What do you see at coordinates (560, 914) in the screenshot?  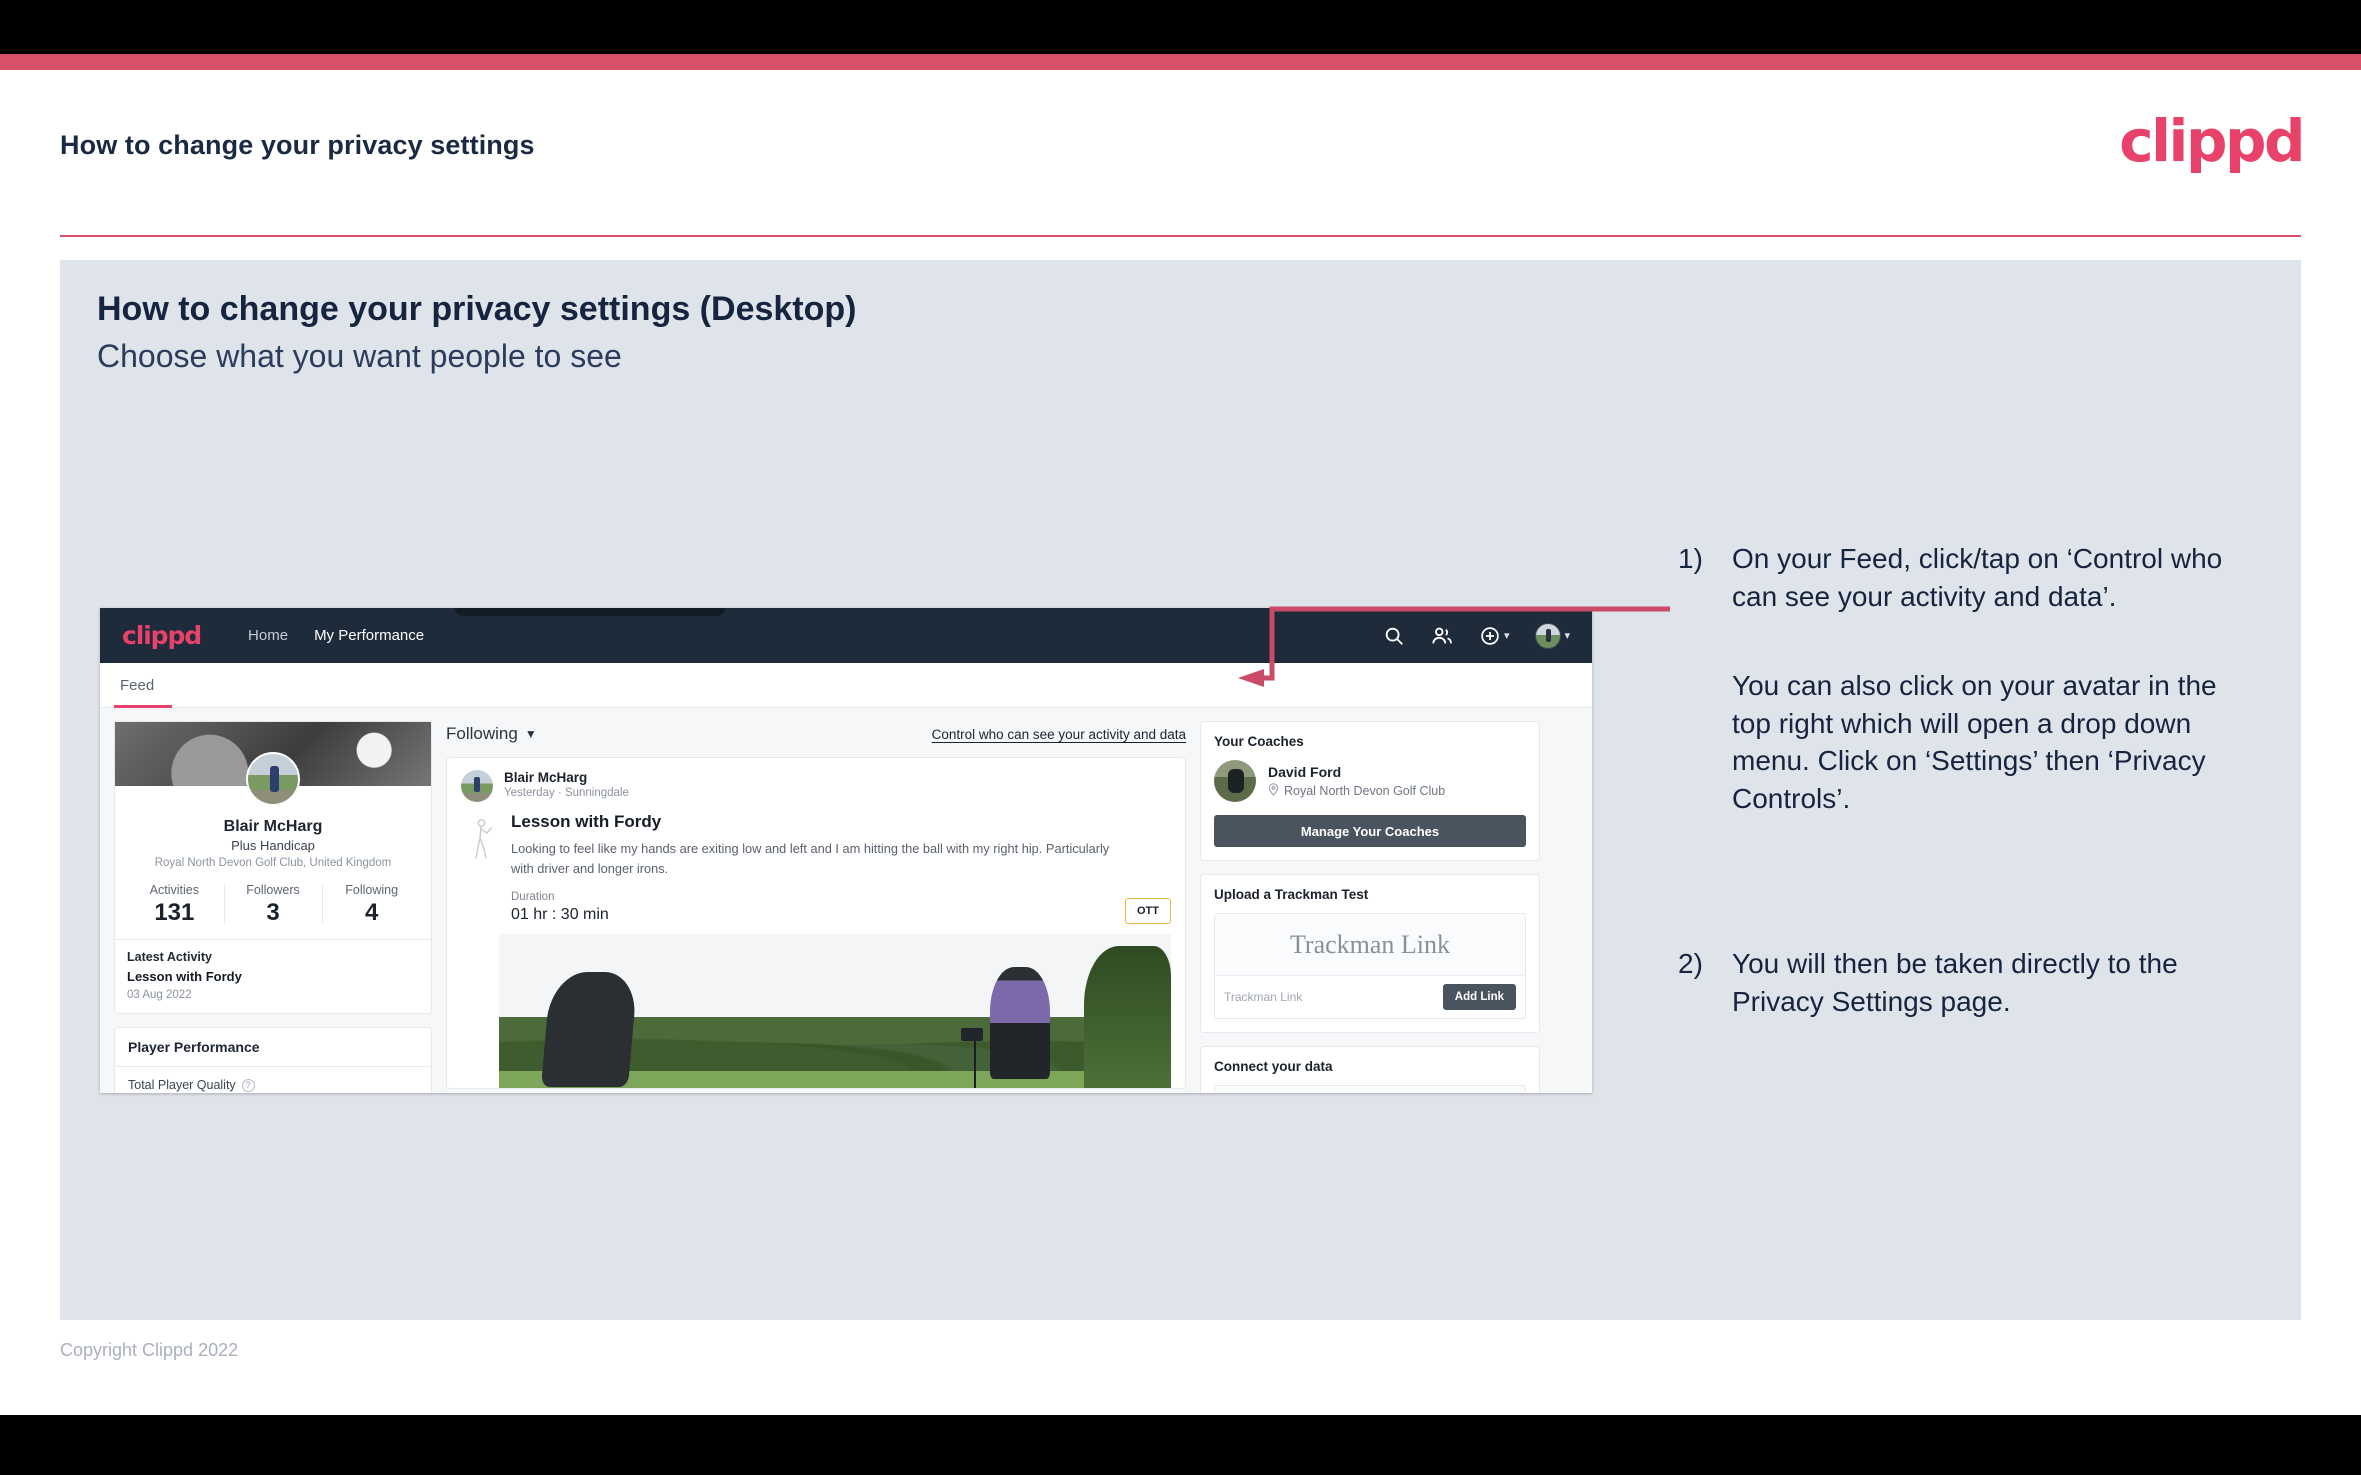 I see `duration-value: 01 hr : 30 min` at bounding box center [560, 914].